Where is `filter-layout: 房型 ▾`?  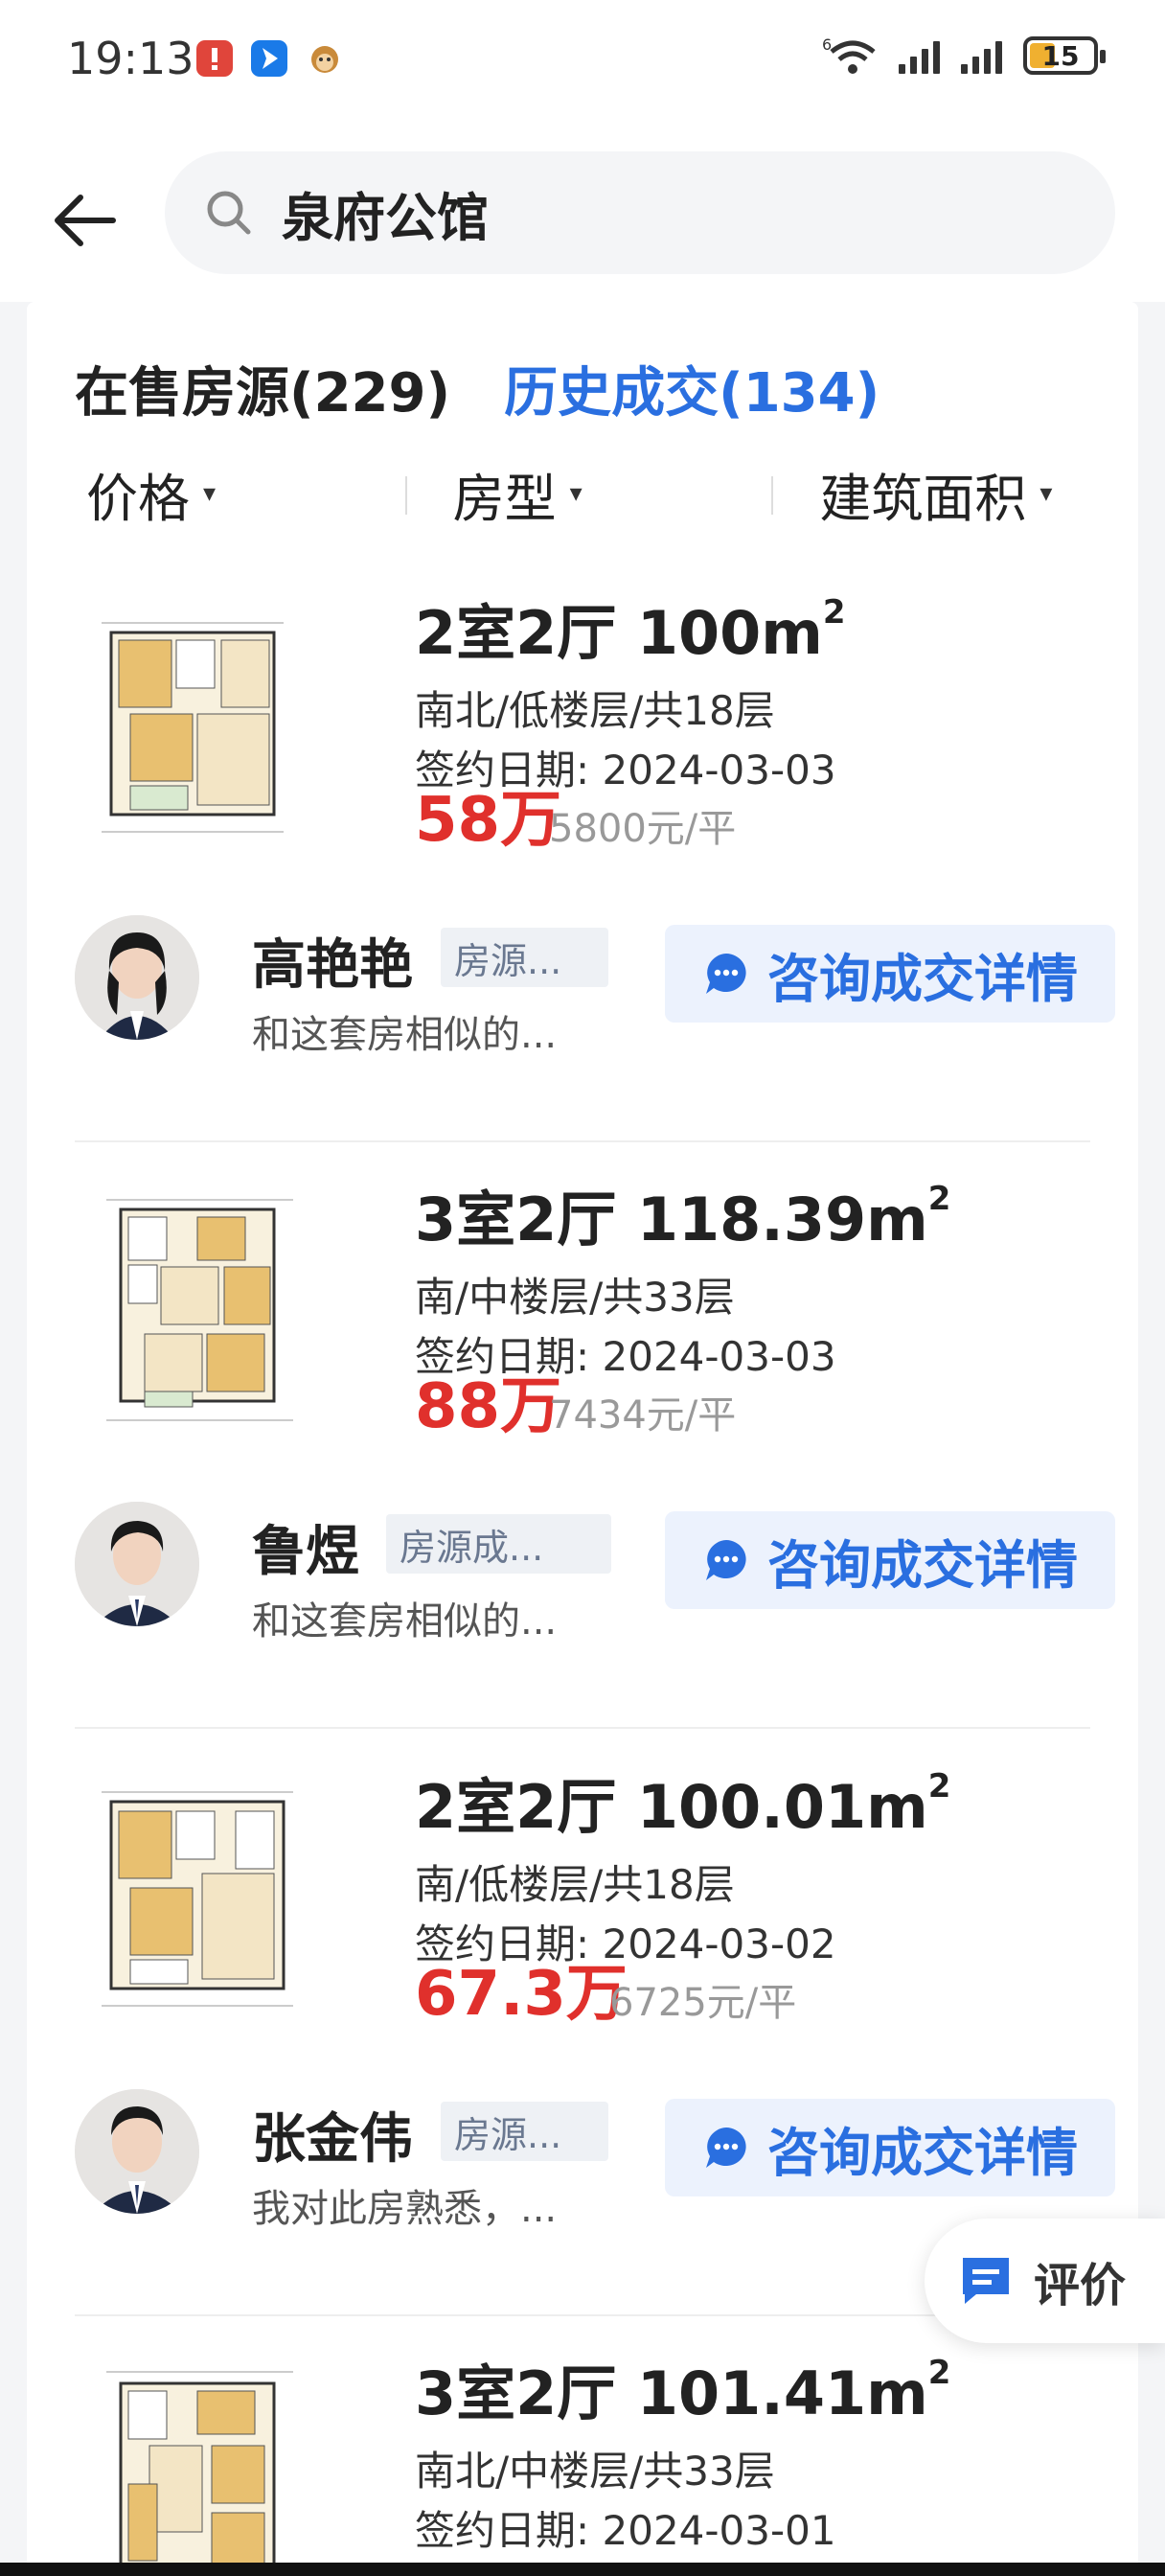 filter-layout: 房型 ▾ is located at coordinates (588, 493).